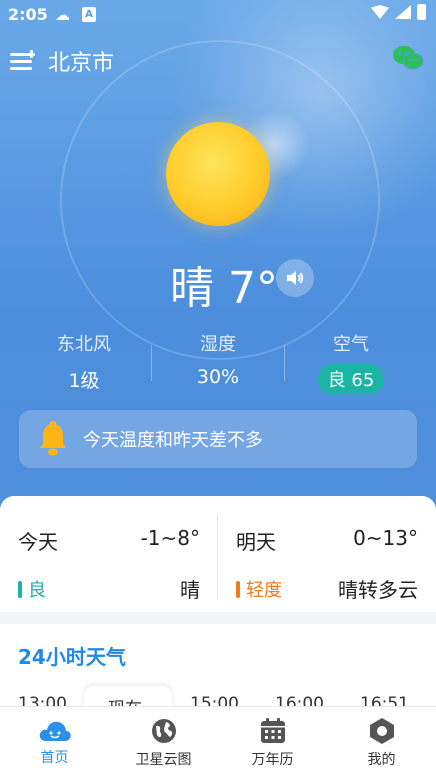 Image resolution: width=436 pixels, height=776 pixels. What do you see at coordinates (264, 590) in the screenshot?
I see `tomorrow-air-quality-text: 轻度` at bounding box center [264, 590].